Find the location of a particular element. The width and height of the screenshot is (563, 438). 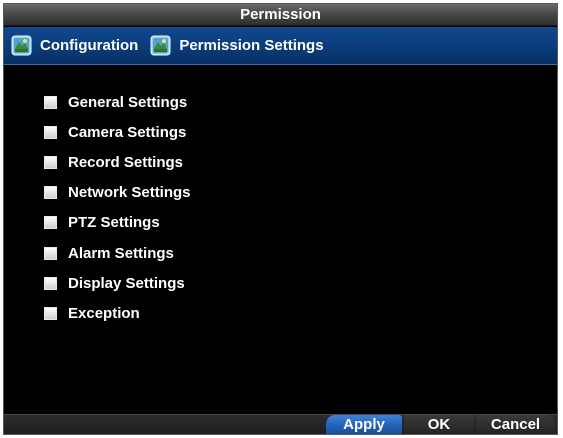

permission-item-record: Record Settings is located at coordinates (117, 162).